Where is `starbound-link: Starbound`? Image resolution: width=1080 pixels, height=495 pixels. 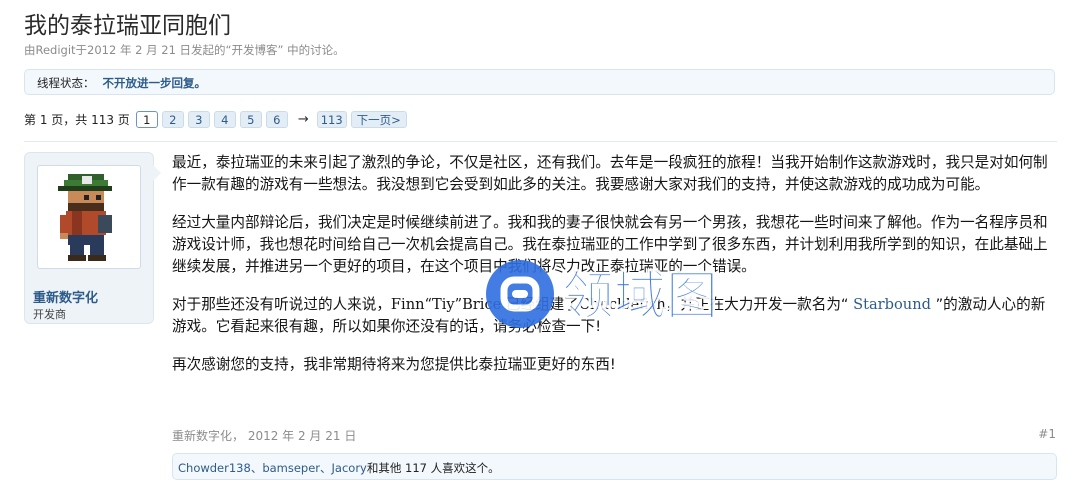
starbound-link: Starbound is located at coordinates (891, 304).